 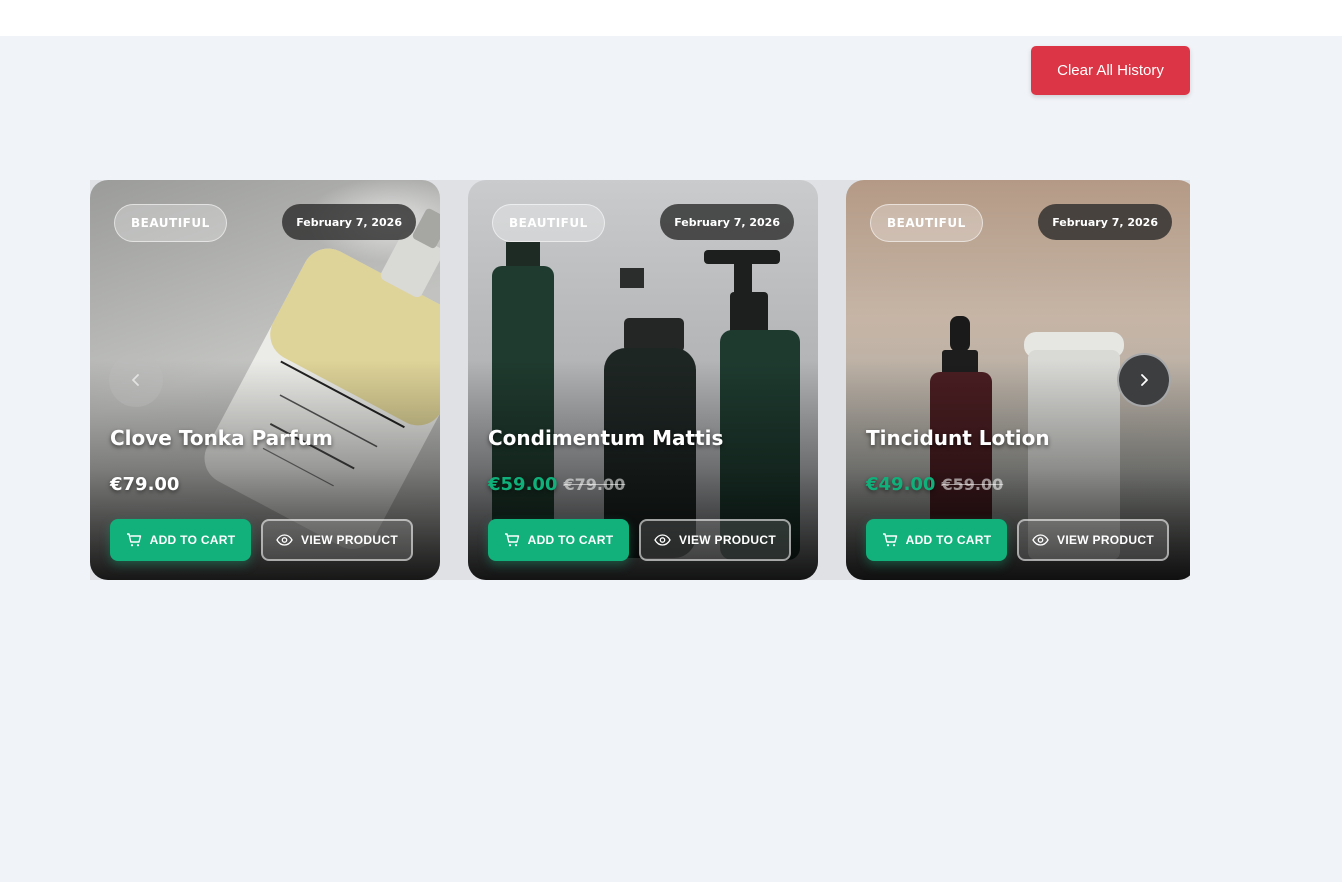 What do you see at coordinates (221, 438) in the screenshot?
I see `product-name: Clove Tonka Parfum` at bounding box center [221, 438].